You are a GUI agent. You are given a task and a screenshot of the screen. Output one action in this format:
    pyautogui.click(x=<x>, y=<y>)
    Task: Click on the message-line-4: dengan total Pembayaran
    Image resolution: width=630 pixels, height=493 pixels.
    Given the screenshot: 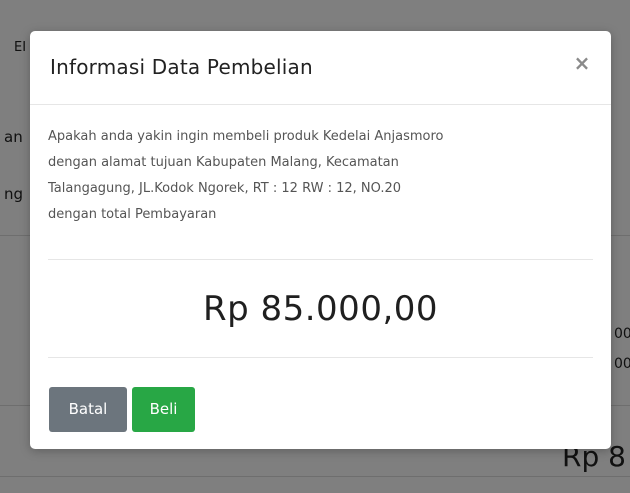 What is the action you would take?
    pyautogui.click(x=132, y=214)
    